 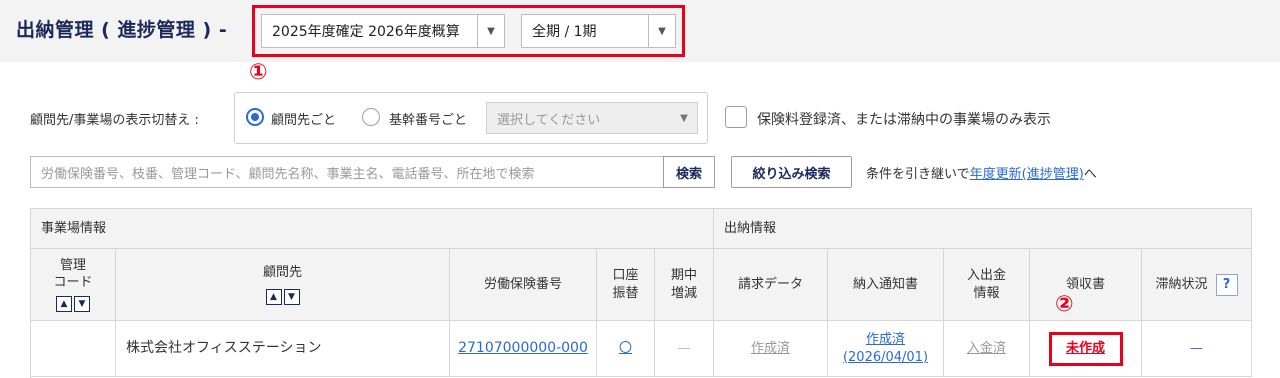 I want to click on col-inout-line1: 入出金, so click(x=986, y=275).